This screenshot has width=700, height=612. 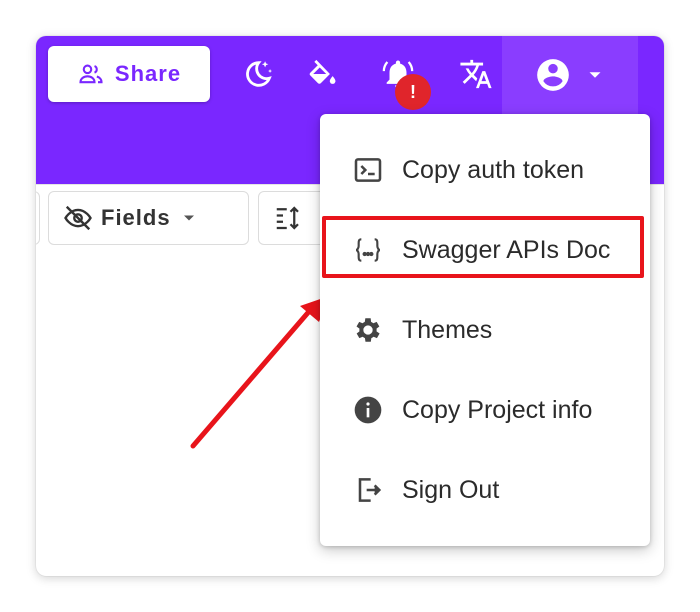 What do you see at coordinates (506, 249) in the screenshot?
I see `menu-item-label: Swagger APIs Doc` at bounding box center [506, 249].